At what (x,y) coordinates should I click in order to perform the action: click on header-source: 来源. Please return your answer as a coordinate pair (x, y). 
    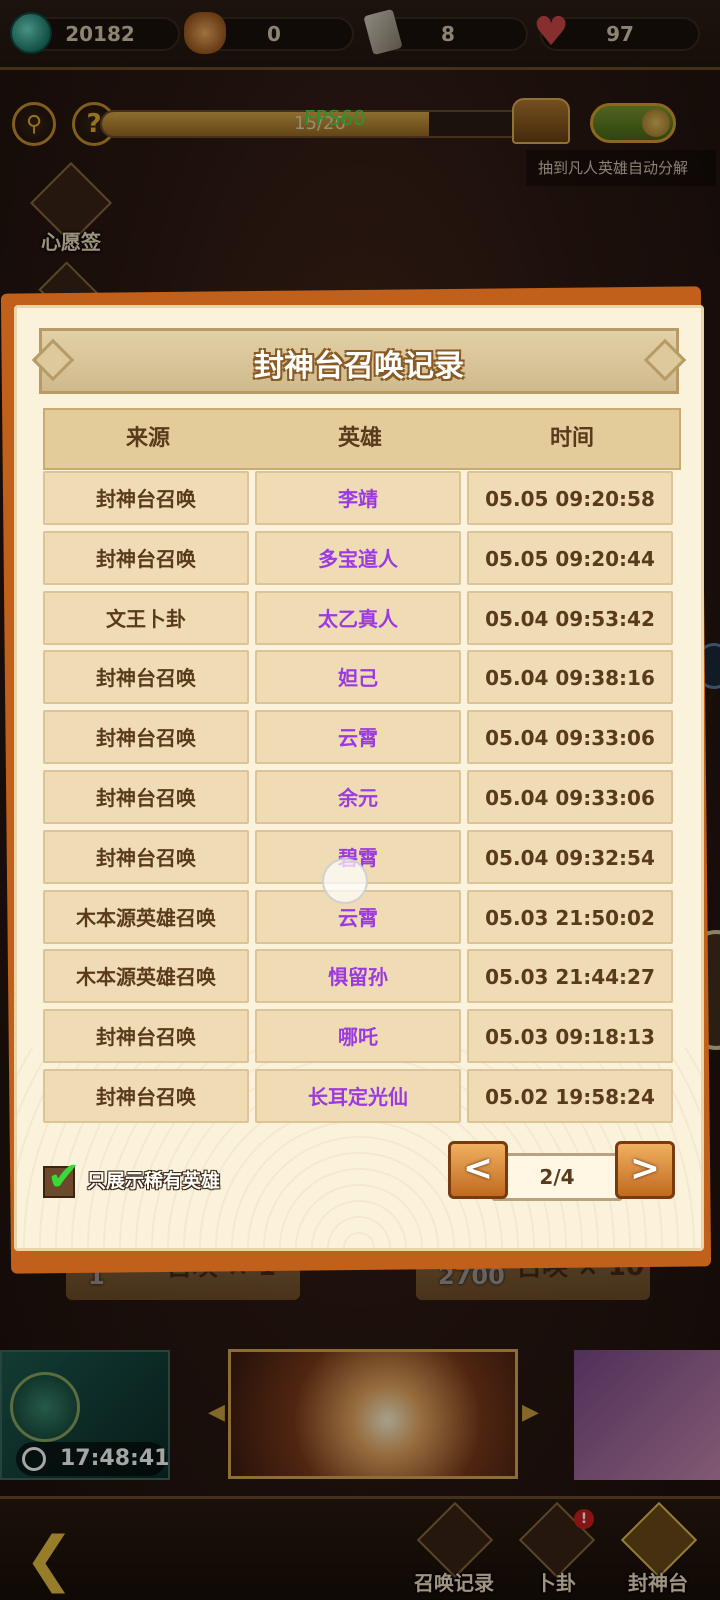
    Looking at the image, I should click on (147, 438).